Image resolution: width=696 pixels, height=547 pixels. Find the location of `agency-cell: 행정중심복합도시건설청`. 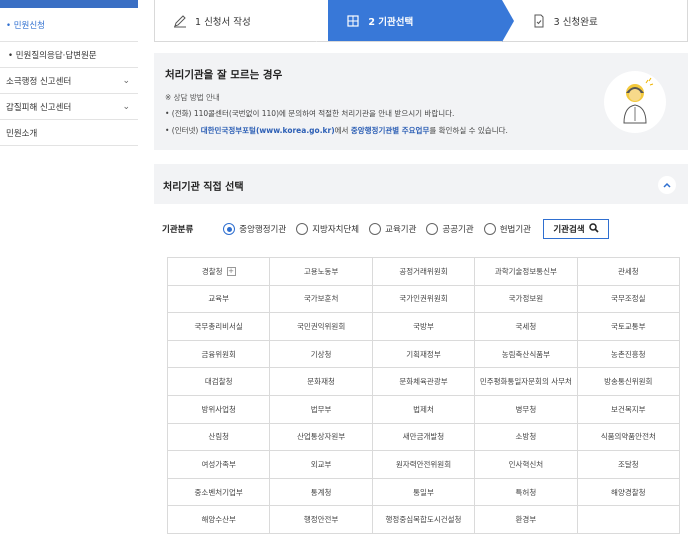

agency-cell: 행정중심복합도시건설청 is located at coordinates (424, 520).